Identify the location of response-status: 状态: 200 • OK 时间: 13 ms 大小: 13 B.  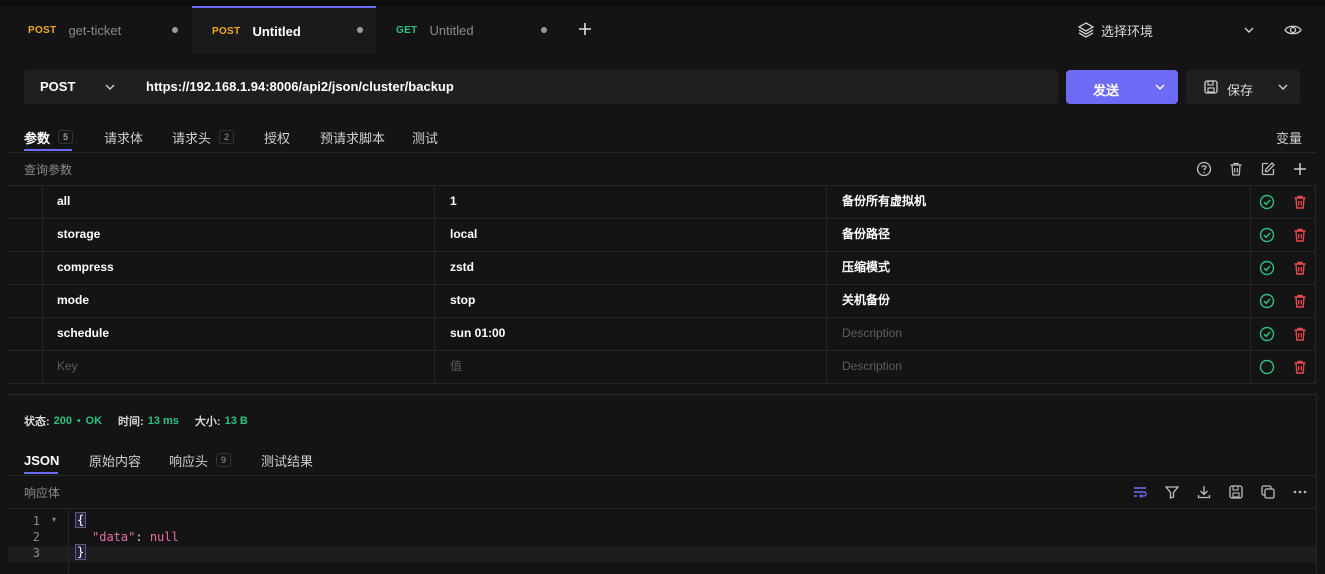
(136, 421).